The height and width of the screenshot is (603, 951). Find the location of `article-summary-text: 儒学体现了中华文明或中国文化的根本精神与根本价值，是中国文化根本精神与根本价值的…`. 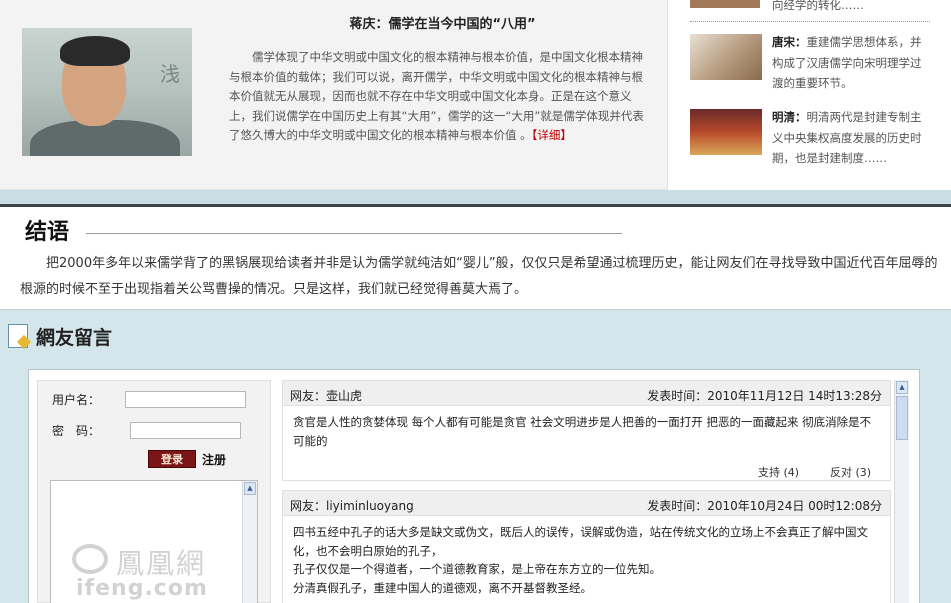

article-summary-text: 儒学体现了中华文明或中国文化的根本精神与根本价值，是中国文化根本精神与根本价值的… is located at coordinates (436, 96).